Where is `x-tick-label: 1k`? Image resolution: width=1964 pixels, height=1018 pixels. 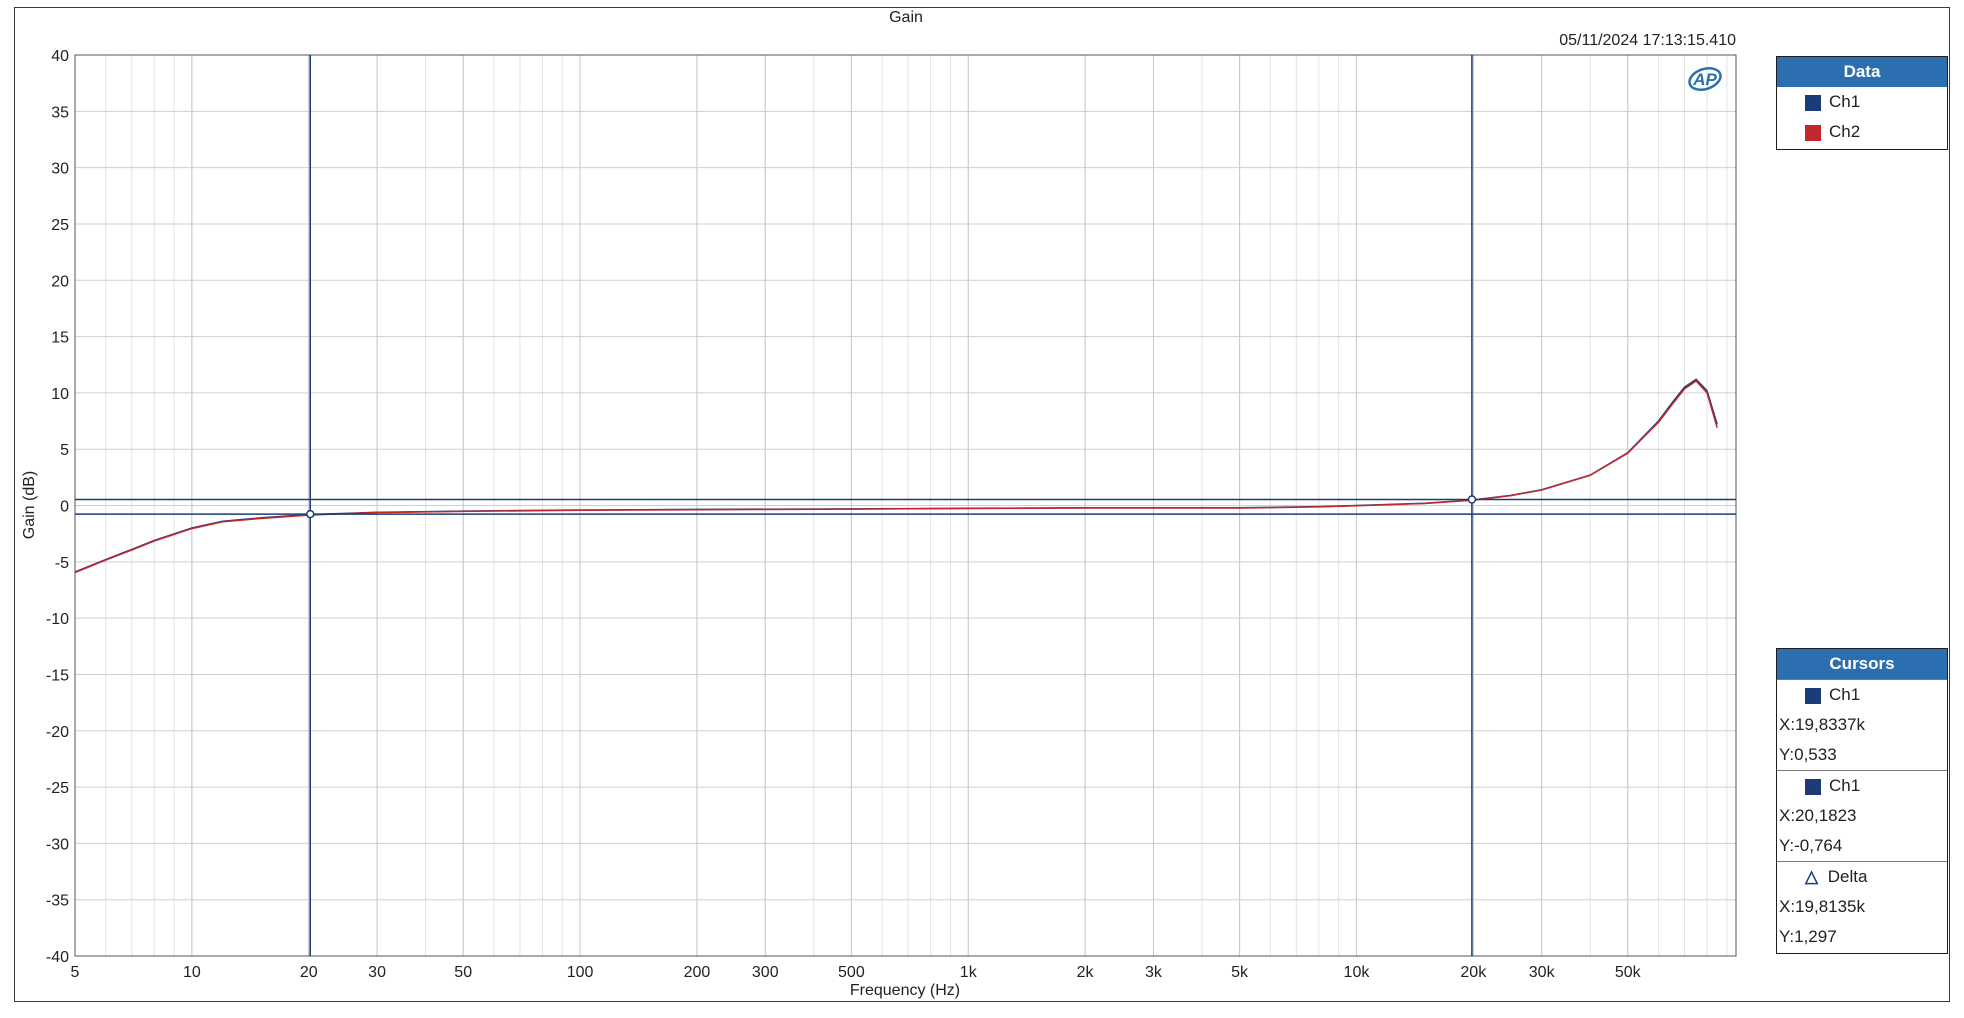
x-tick-label: 1k is located at coordinates (969, 972).